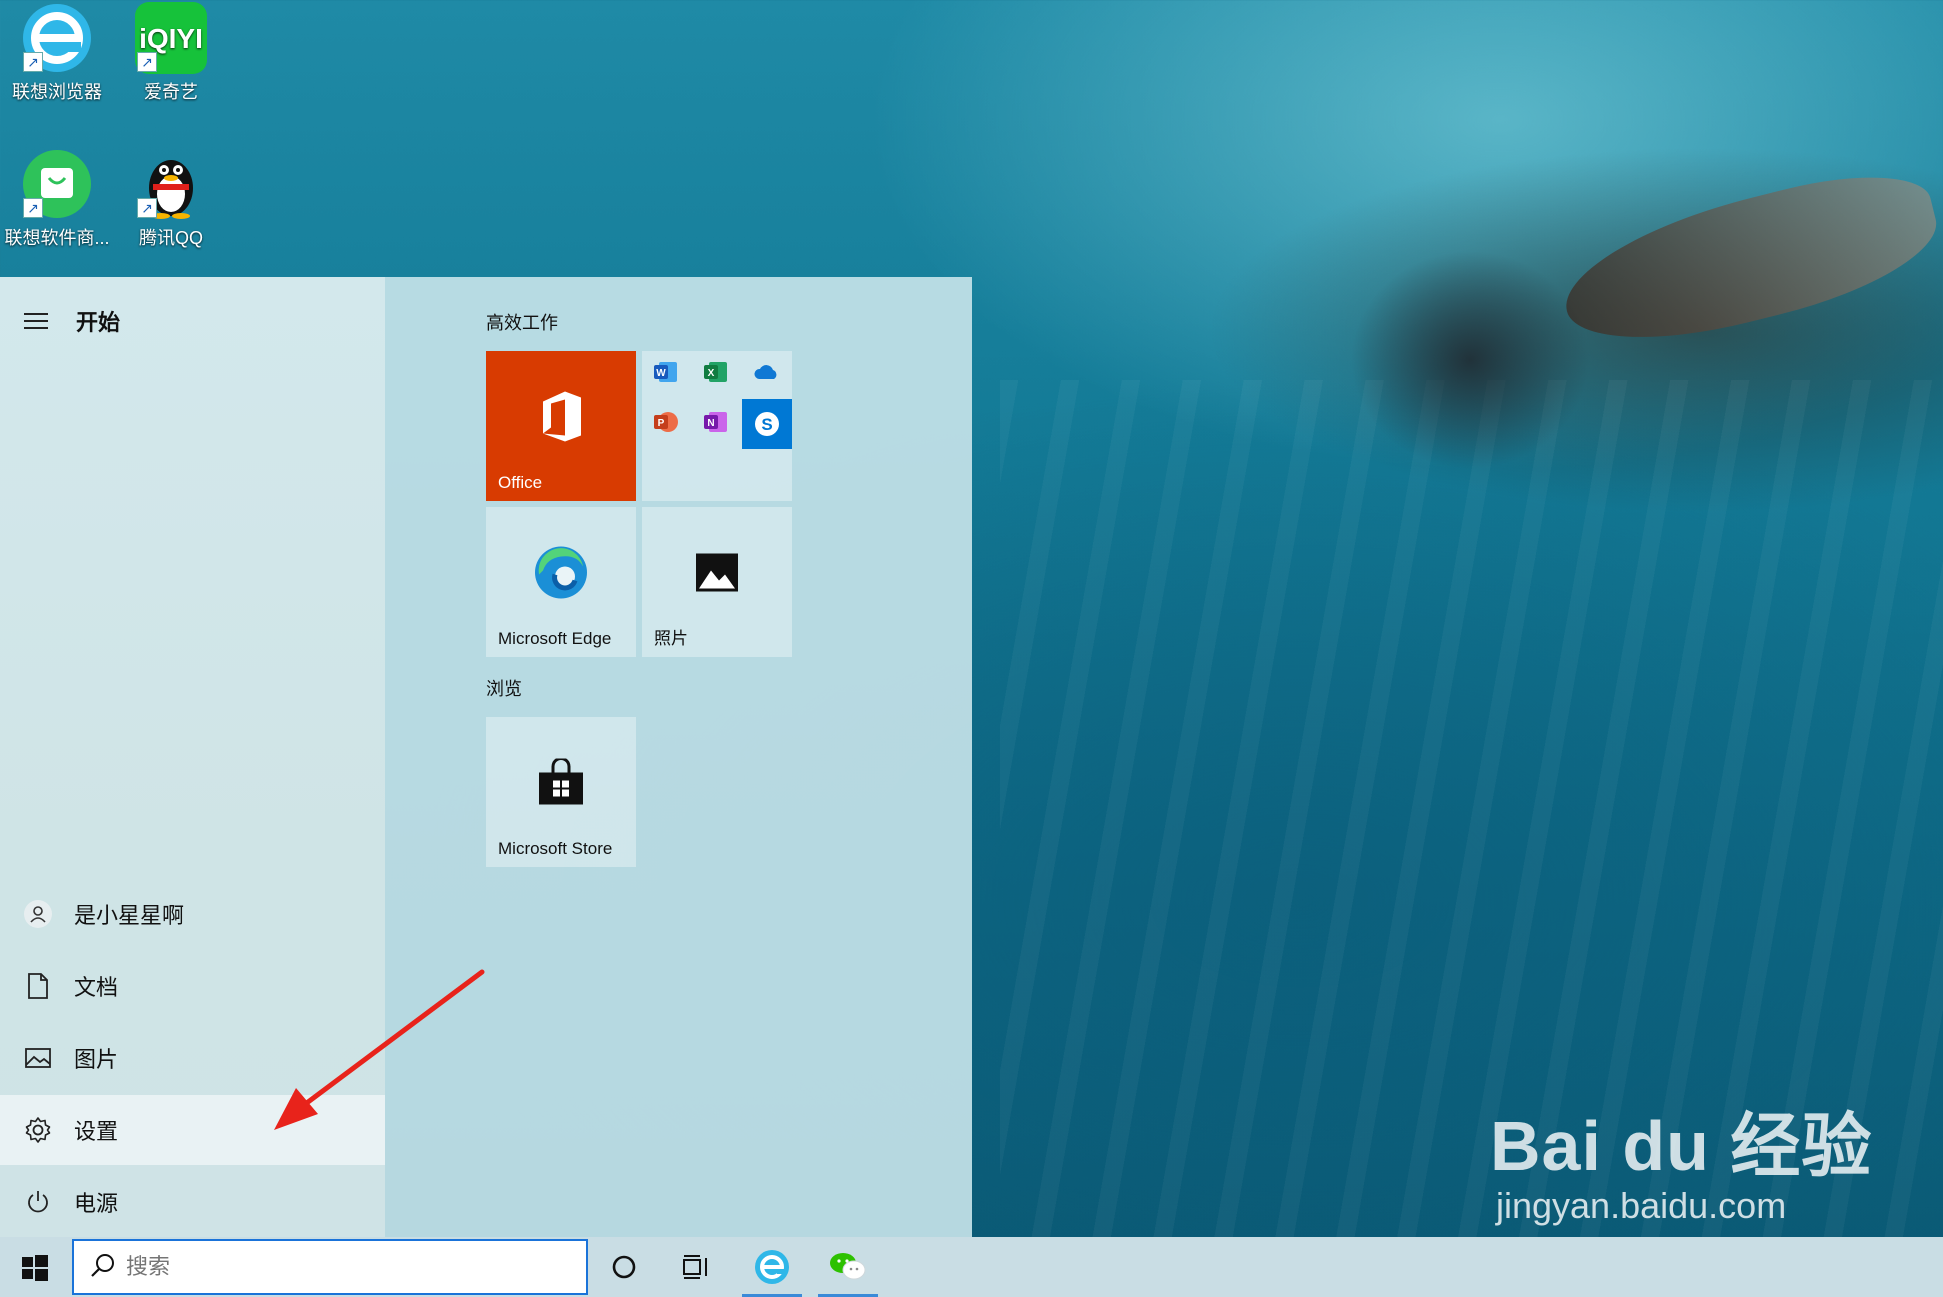 The height and width of the screenshot is (1297, 1943). Describe the element at coordinates (38, 986) in the screenshot. I see `document-icon` at that location.